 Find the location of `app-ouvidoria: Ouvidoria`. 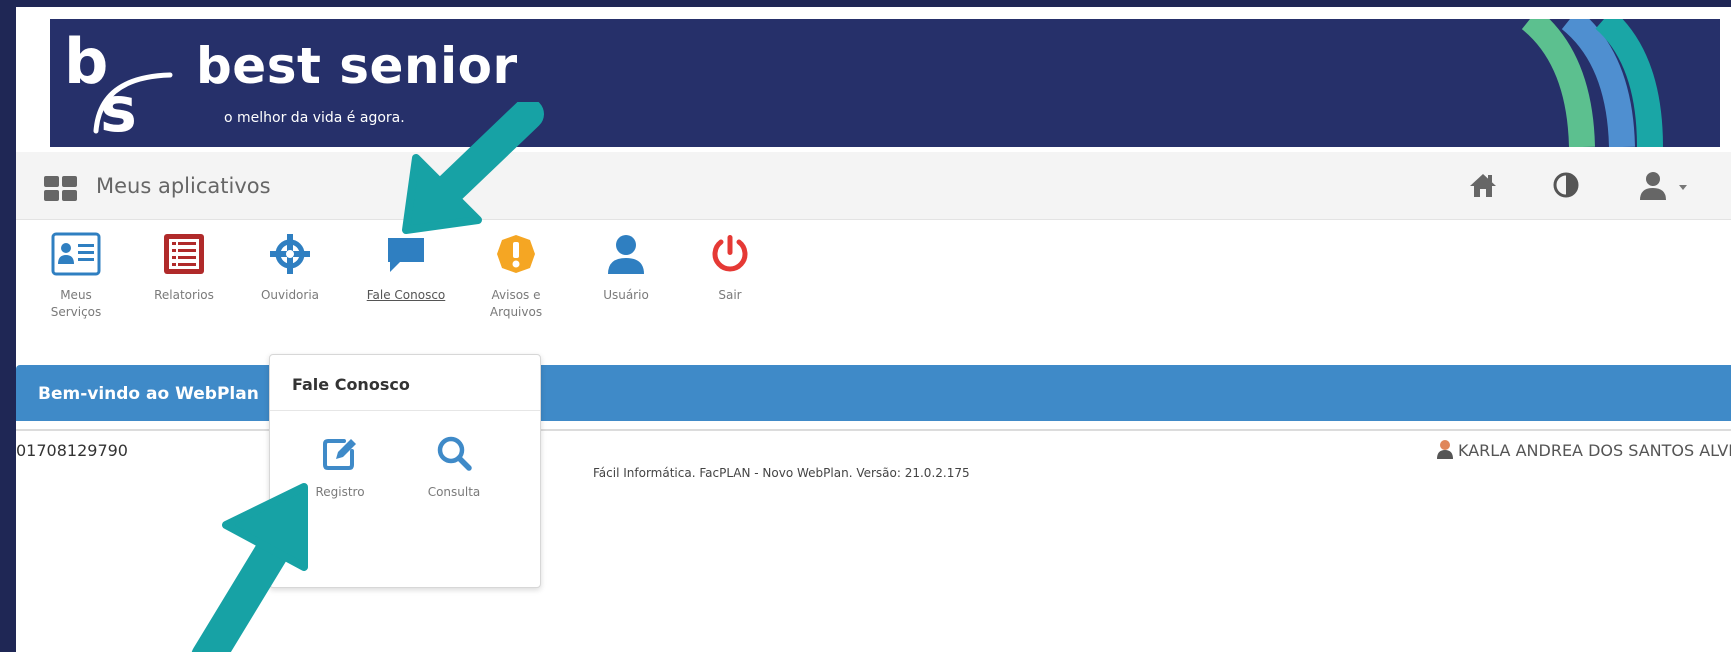

app-ouvidoria: Ouvidoria is located at coordinates (290, 264).